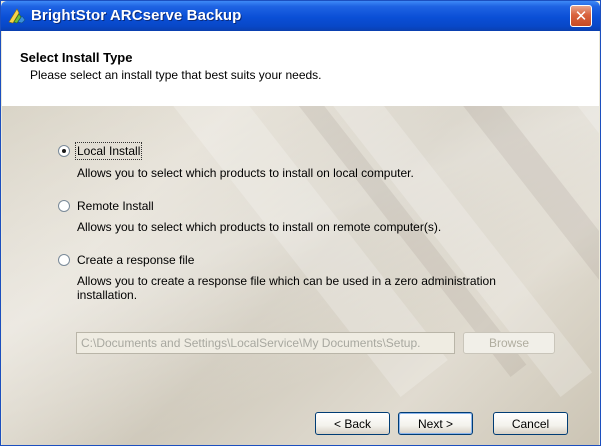  What do you see at coordinates (435, 423) in the screenshot?
I see `next-button: Next >` at bounding box center [435, 423].